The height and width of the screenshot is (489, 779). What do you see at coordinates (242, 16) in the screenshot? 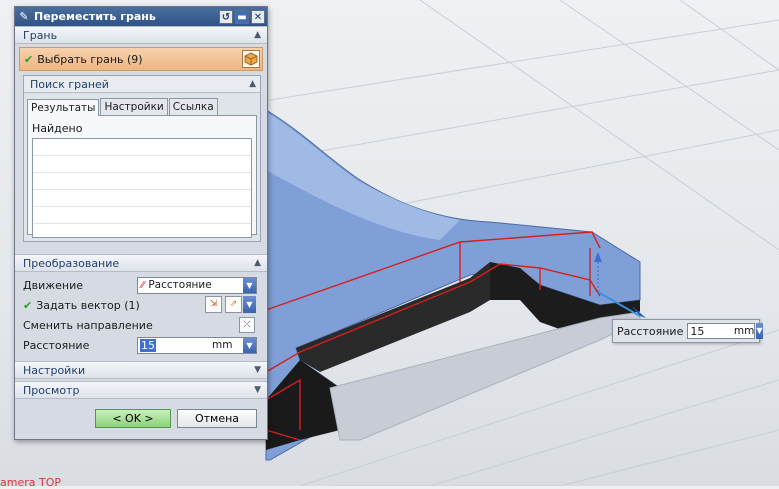
I see `minimize-icon: ▬` at bounding box center [242, 16].